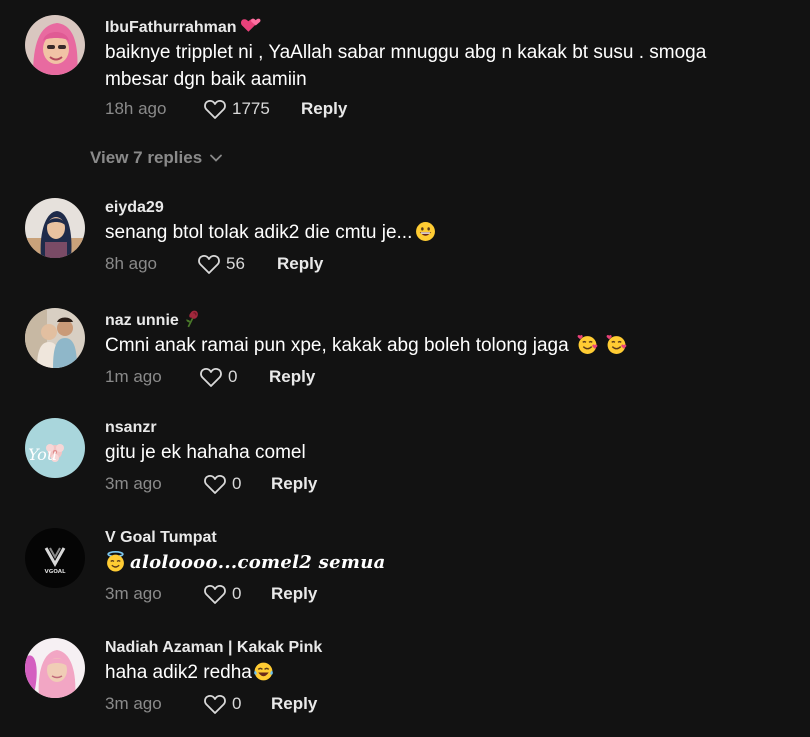  I want to click on comment-text: gitu je ek hahaha comel, so click(205, 452).